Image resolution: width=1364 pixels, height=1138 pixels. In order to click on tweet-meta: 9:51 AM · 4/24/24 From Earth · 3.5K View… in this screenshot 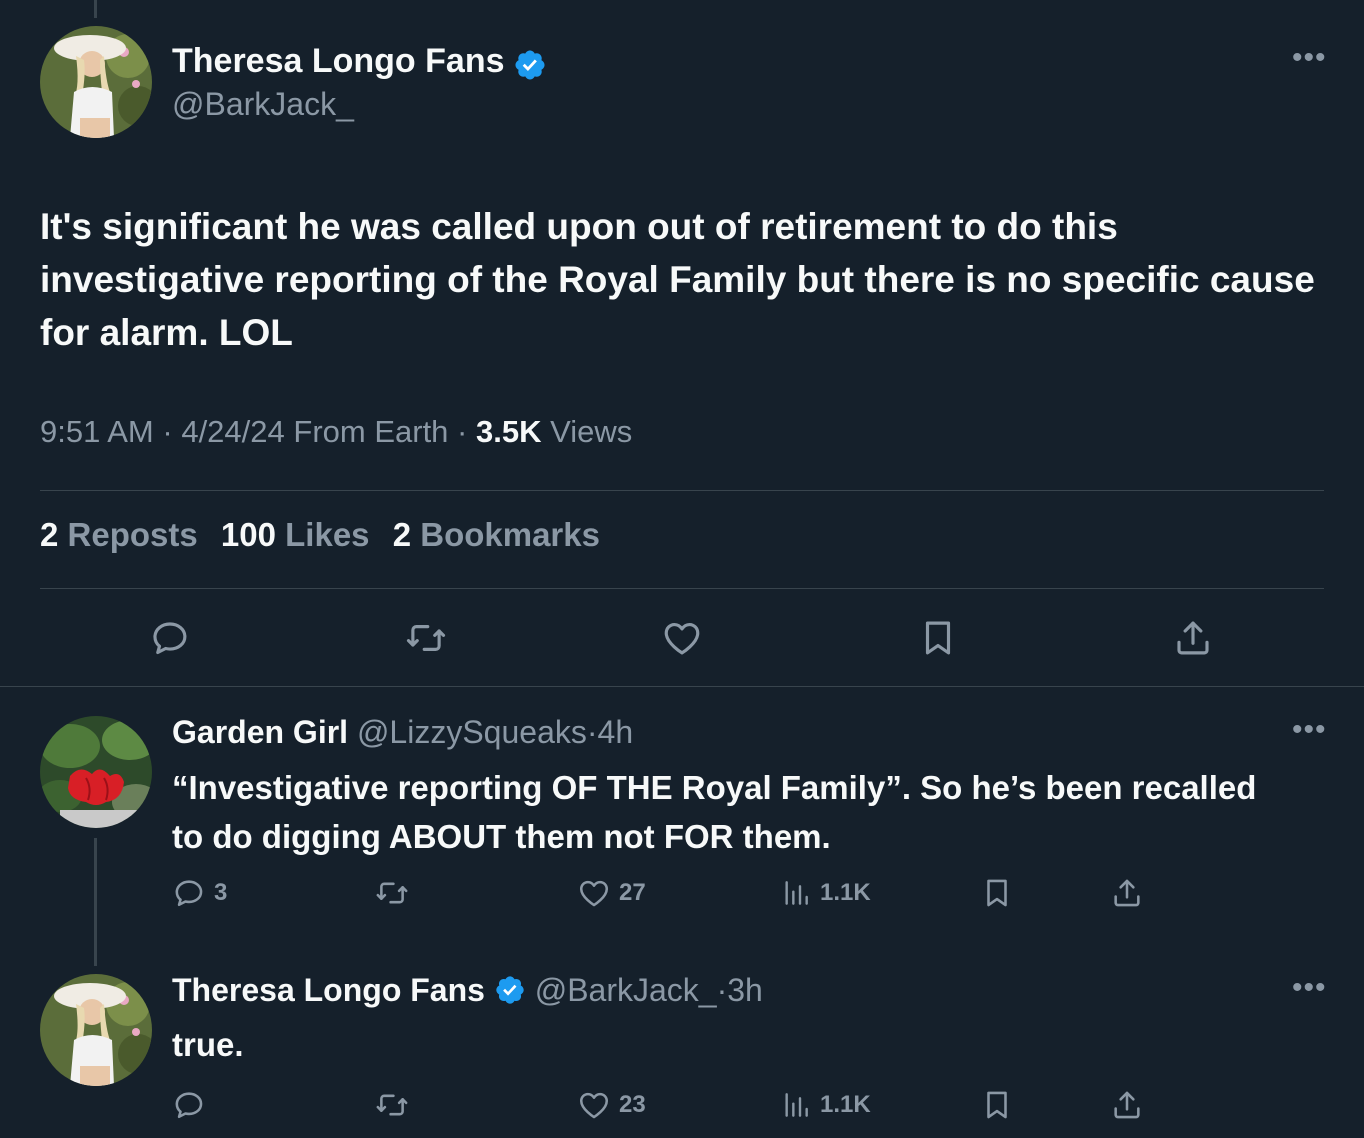, I will do `click(336, 432)`.